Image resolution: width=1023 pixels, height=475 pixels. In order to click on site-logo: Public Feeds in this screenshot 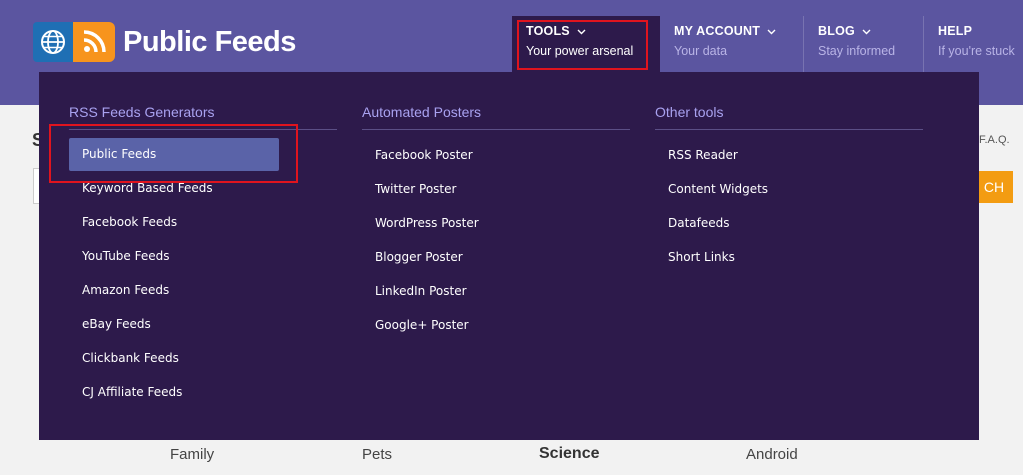, I will do `click(164, 42)`.